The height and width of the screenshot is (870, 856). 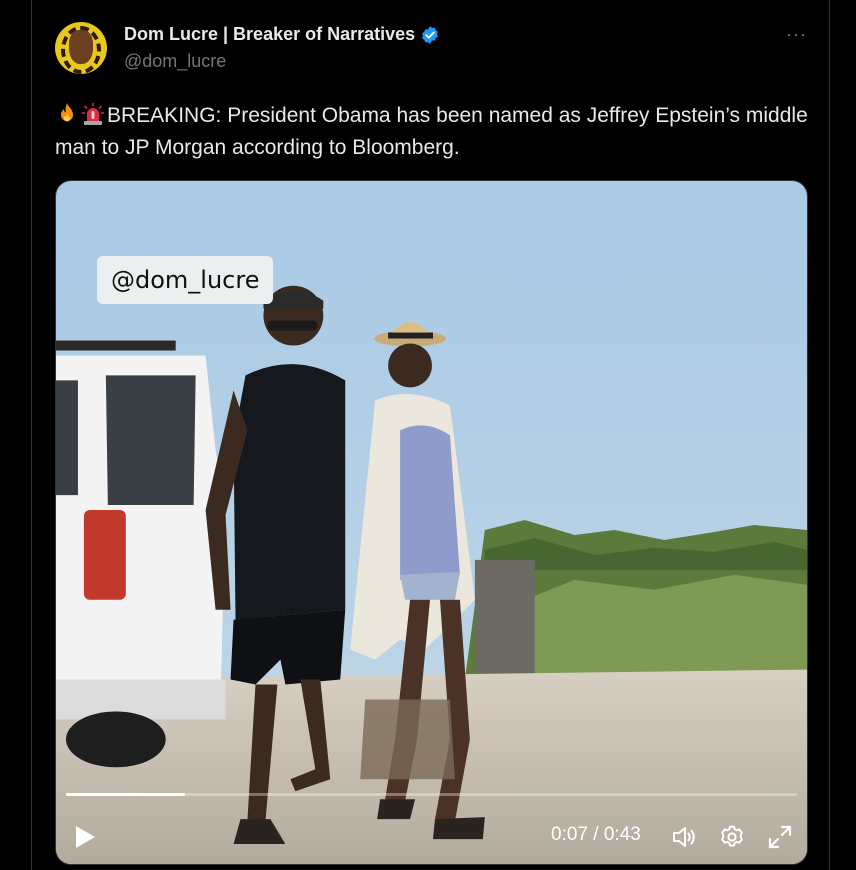 What do you see at coordinates (732, 837) in the screenshot?
I see `settings-gear-icon` at bounding box center [732, 837].